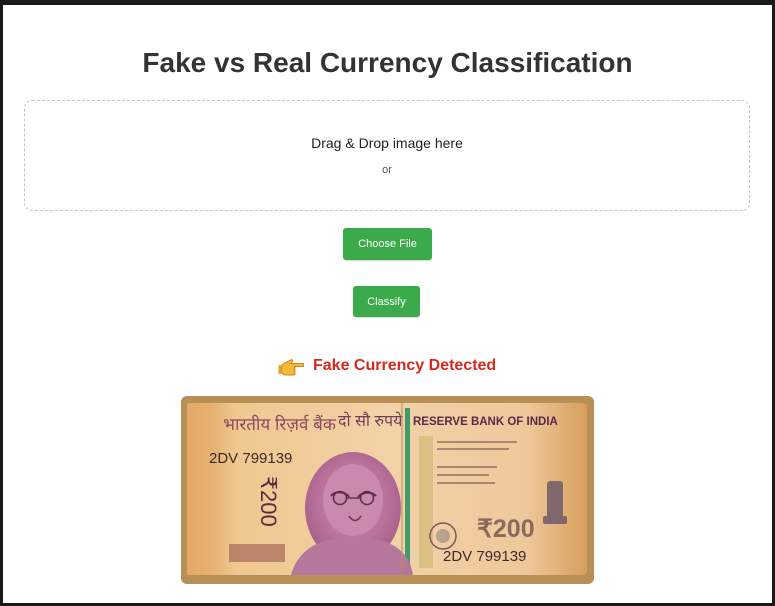  What do you see at coordinates (387, 62) in the screenshot?
I see `page-title: Fake vs Real Currency Classification` at bounding box center [387, 62].